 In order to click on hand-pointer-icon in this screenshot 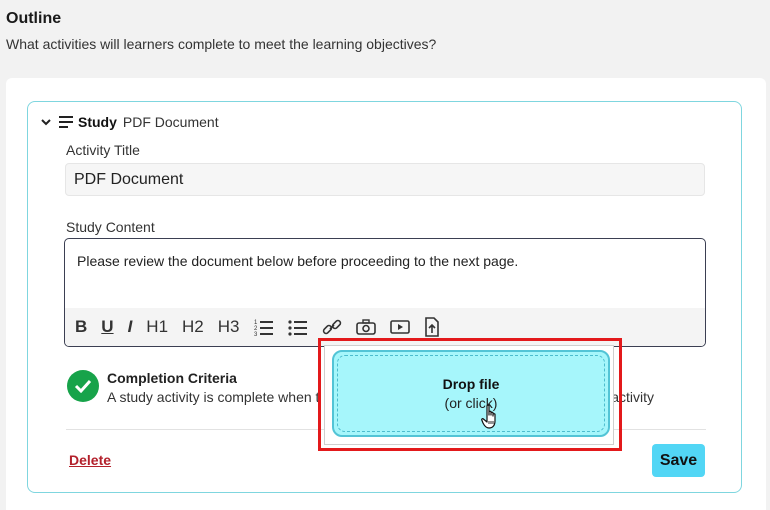, I will do `click(491, 417)`.